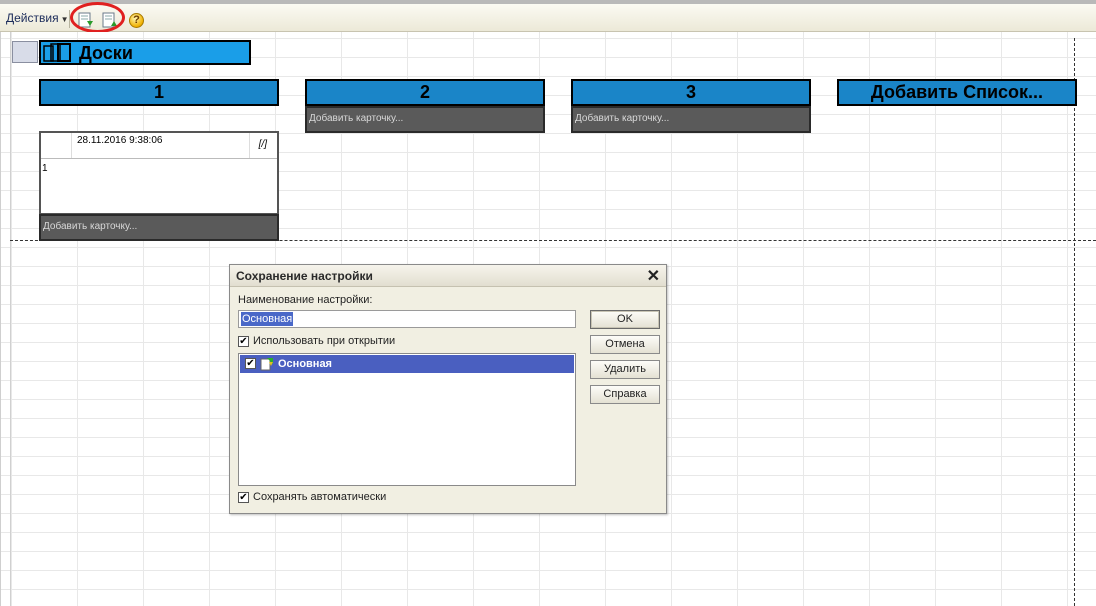  I want to click on use-on-open-checkbox: ✔, so click(243, 341).